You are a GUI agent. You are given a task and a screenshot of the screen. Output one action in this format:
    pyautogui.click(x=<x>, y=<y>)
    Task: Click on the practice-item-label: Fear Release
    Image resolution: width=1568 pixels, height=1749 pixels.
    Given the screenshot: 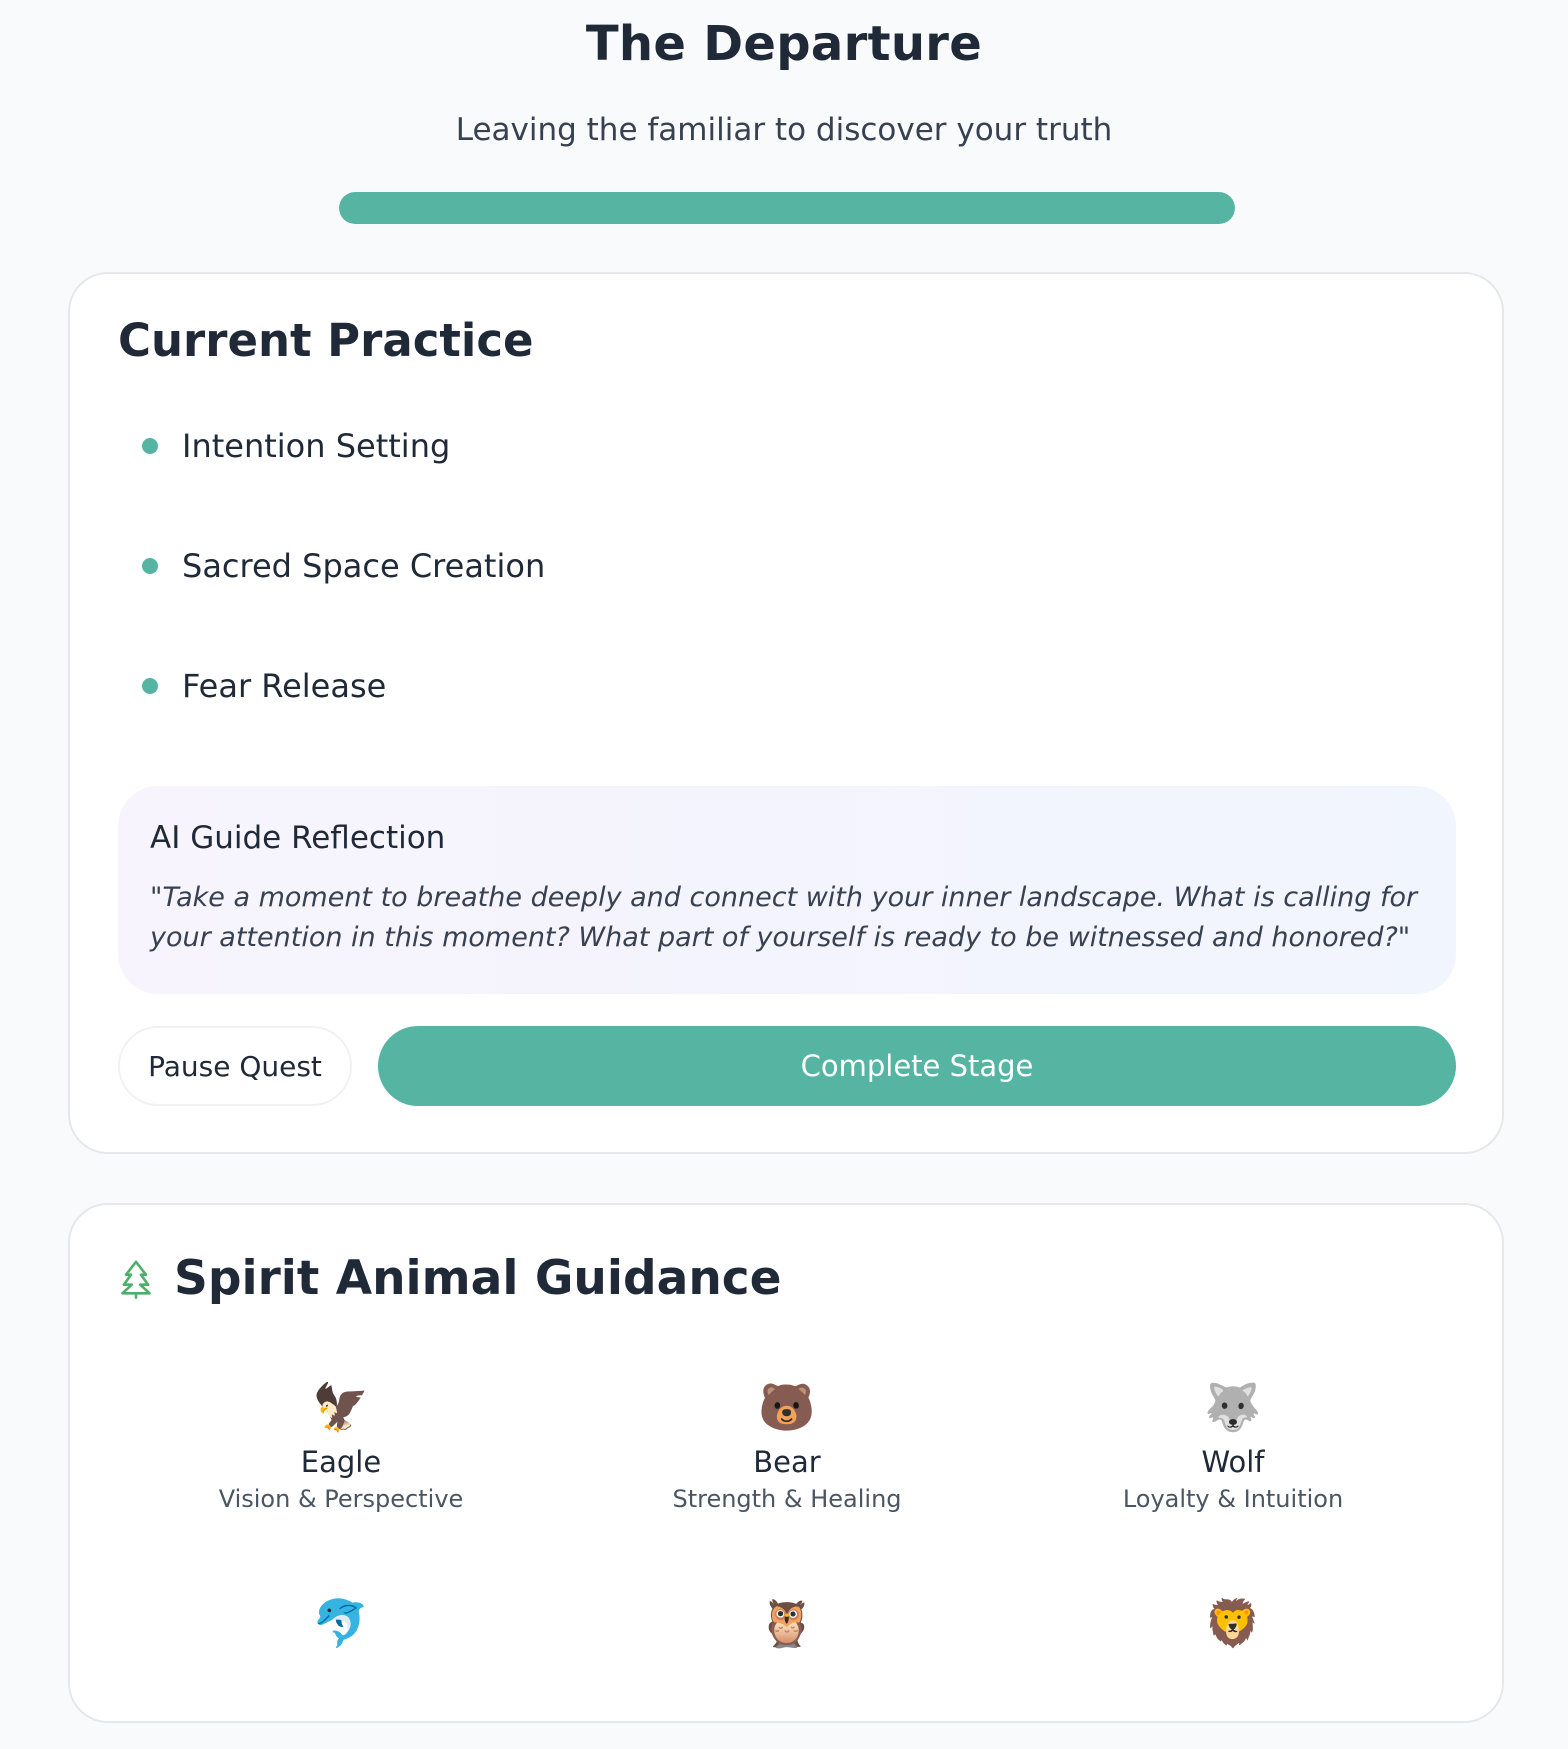 What is the action you would take?
    pyautogui.click(x=284, y=686)
    